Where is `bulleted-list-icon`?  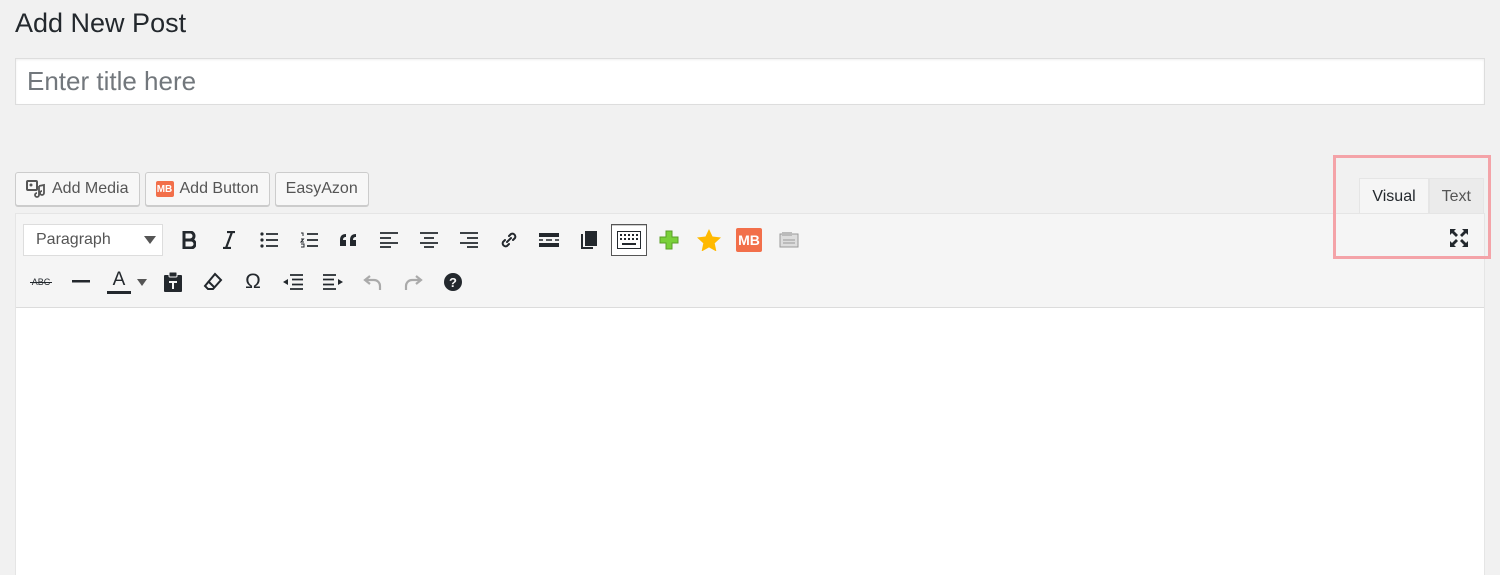 bulleted-list-icon is located at coordinates (269, 240).